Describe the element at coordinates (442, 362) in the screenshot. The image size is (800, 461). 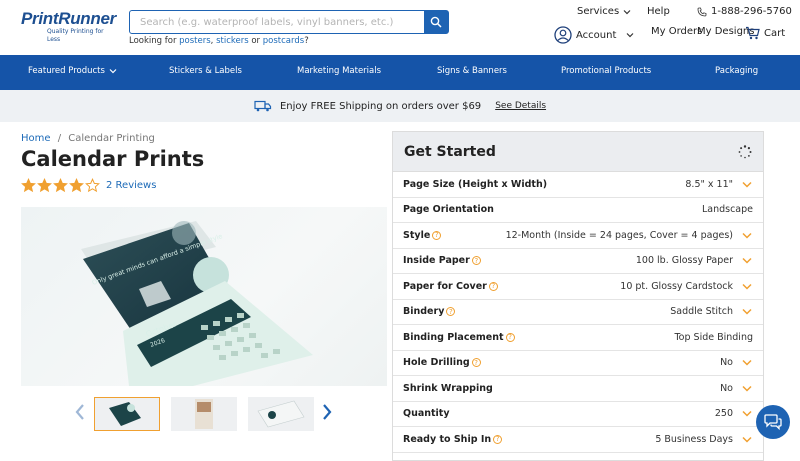
I see `option-label: Hole Drilling?` at that location.